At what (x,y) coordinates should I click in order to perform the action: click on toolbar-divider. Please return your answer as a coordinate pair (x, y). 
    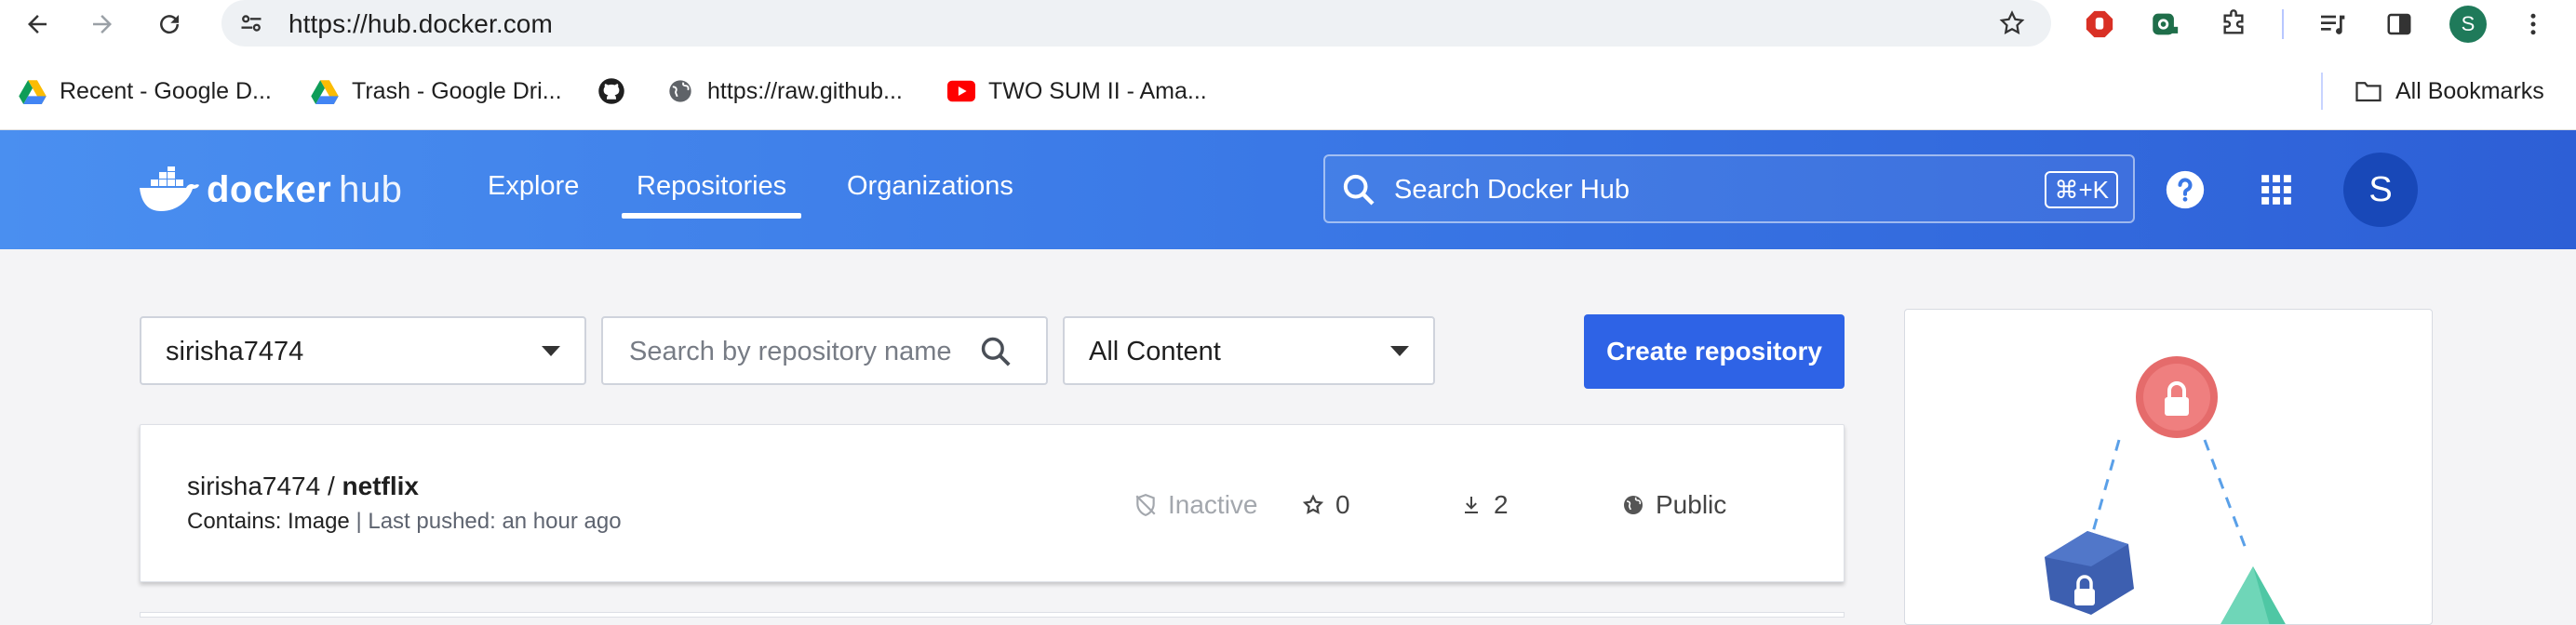
    Looking at the image, I should click on (2283, 24).